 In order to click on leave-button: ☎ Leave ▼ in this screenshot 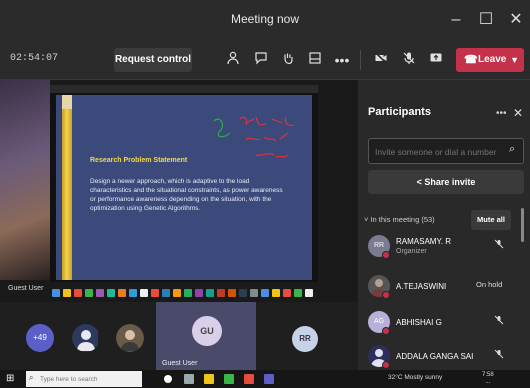, I will do `click(490, 60)`.